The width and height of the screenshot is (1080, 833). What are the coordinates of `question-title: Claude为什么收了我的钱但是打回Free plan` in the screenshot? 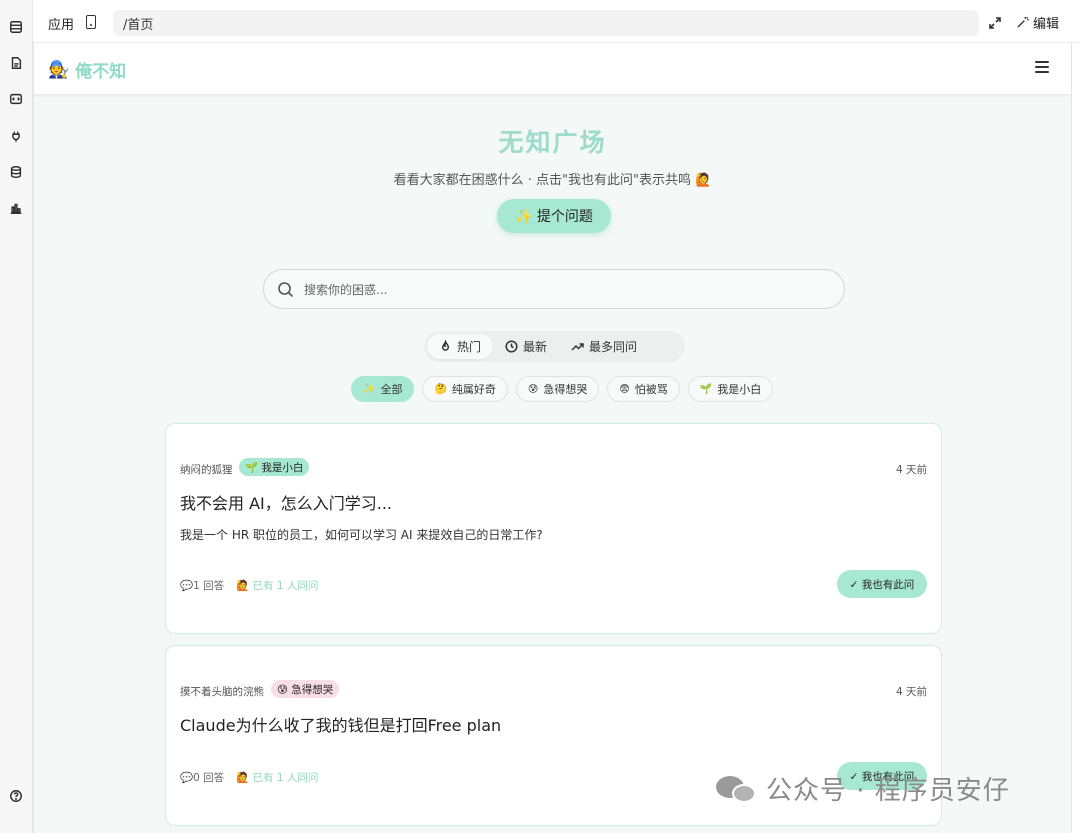 It's located at (340, 724).